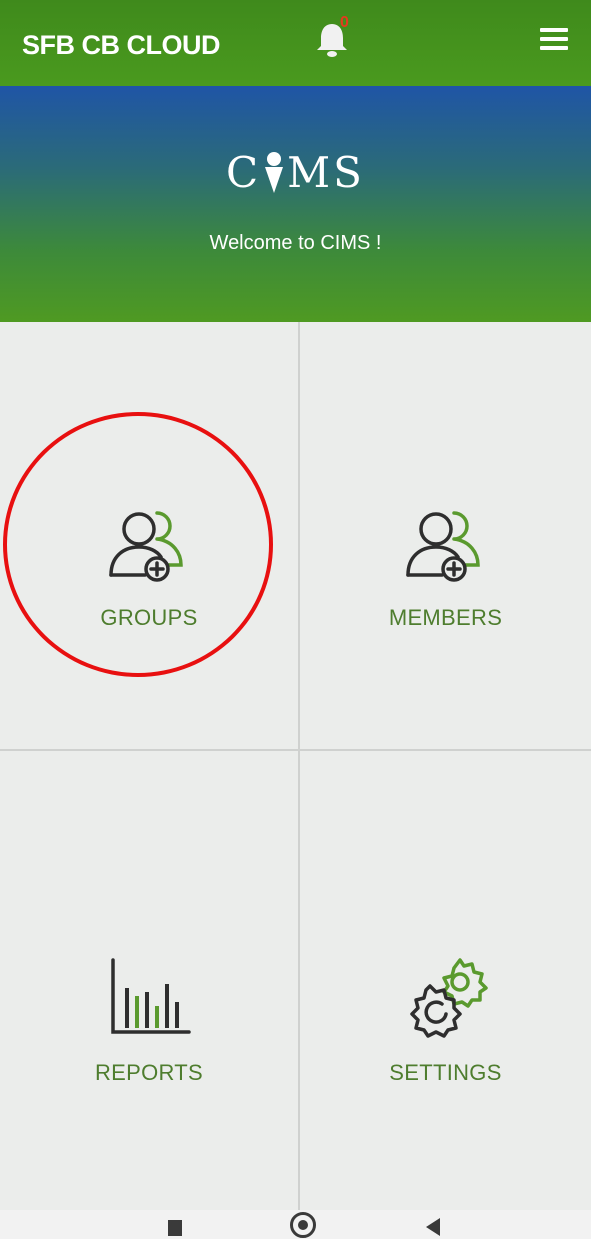  What do you see at coordinates (303, 1225) in the screenshot?
I see `home-icon` at bounding box center [303, 1225].